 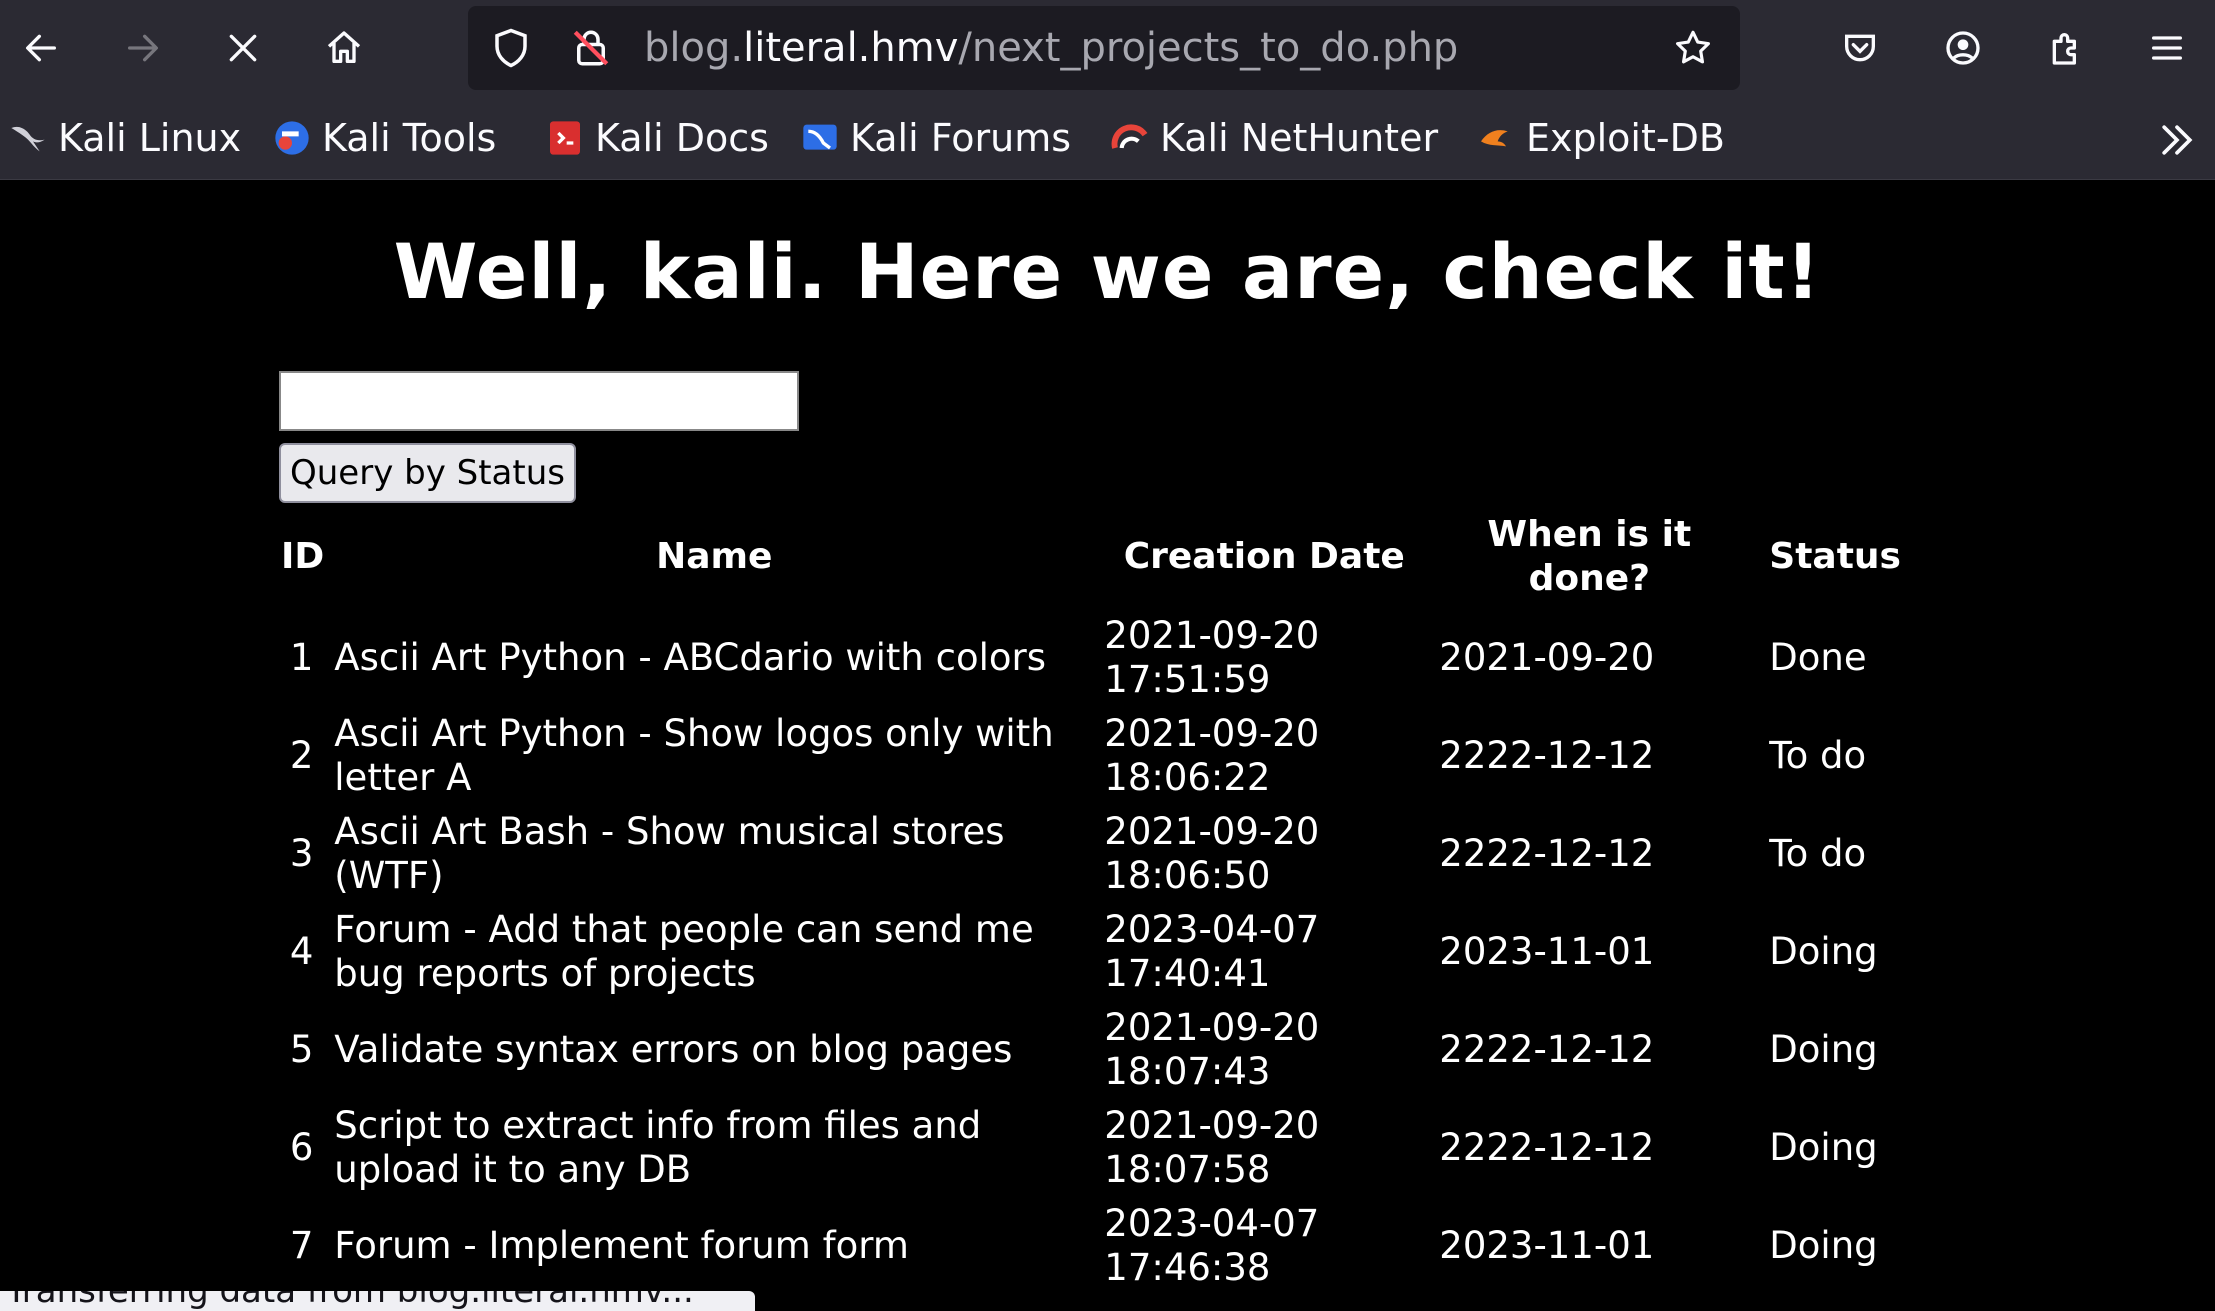 I want to click on cell-when-done: 2021-09-20, so click(x=1547, y=657).